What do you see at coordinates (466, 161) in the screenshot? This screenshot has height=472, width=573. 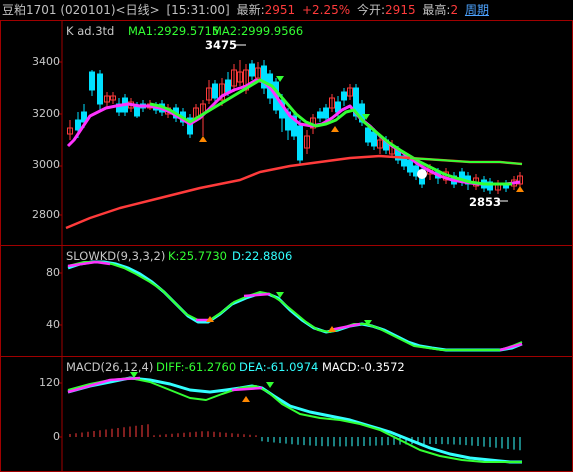 I see `ma2-line` at bounding box center [466, 161].